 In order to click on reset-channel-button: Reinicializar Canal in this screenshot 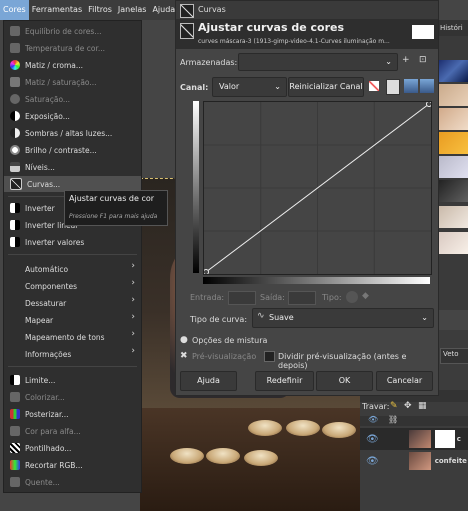, I will do `click(326, 87)`.